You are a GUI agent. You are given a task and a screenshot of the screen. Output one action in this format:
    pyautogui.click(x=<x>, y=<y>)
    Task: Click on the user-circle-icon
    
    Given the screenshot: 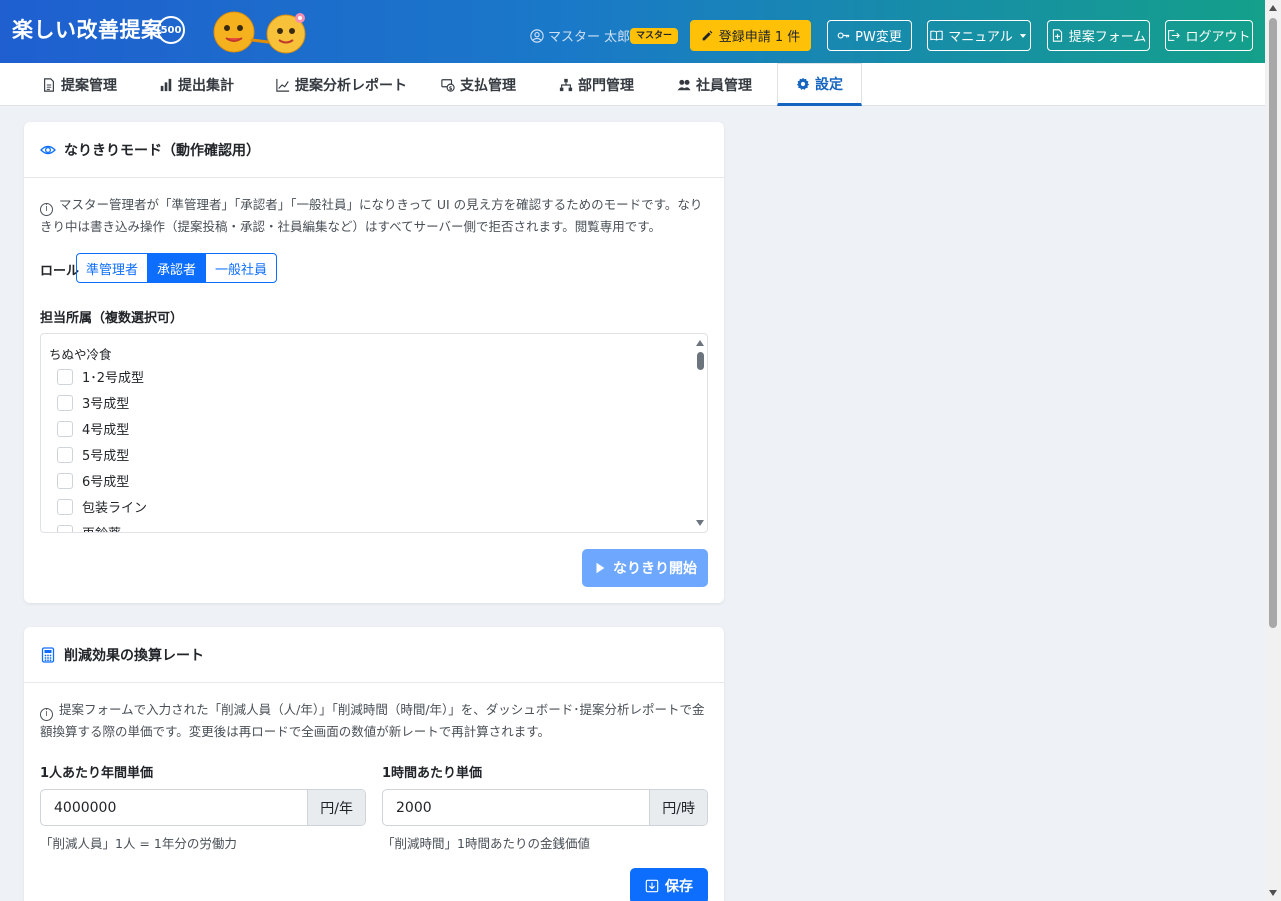 What is the action you would take?
    pyautogui.click(x=537, y=35)
    